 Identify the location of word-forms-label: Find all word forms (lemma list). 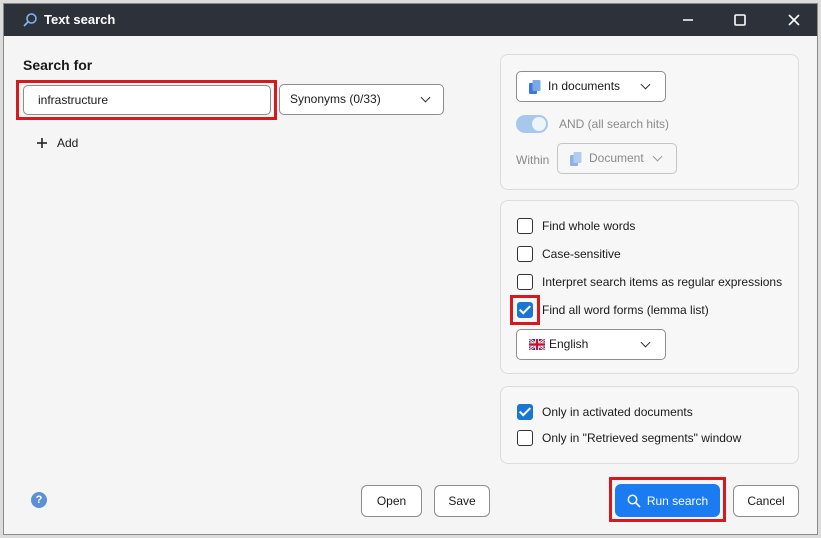
(625, 310).